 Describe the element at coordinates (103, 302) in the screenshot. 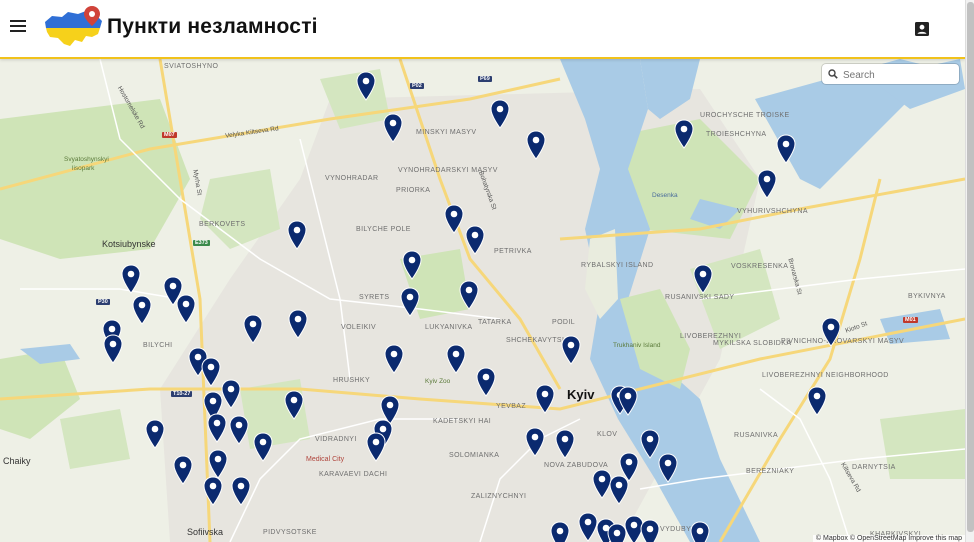

I see `road-shield: P30` at that location.